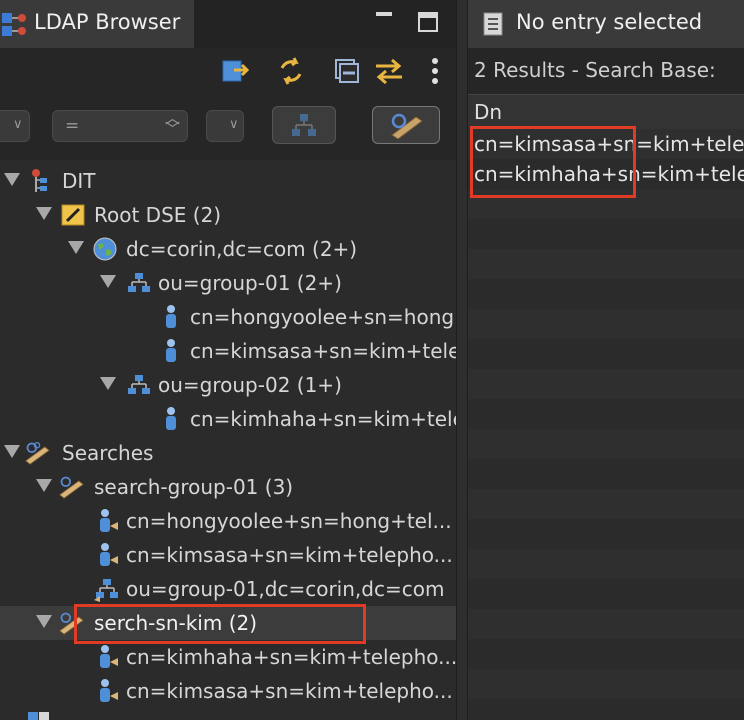 This screenshot has height=720, width=744. I want to click on tree-item-search-result: ou=group-01,dc=corin,dc=com, so click(228, 589).